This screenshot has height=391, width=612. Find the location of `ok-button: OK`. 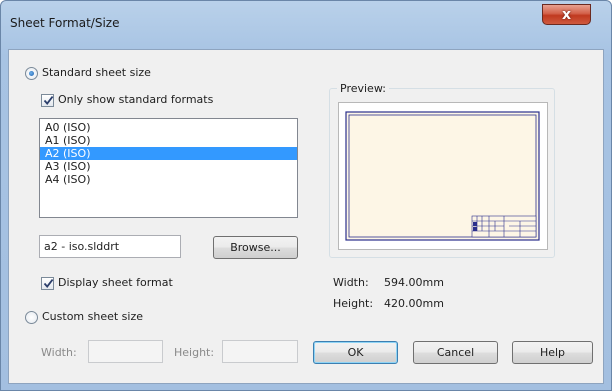

ok-button: OK is located at coordinates (355, 352).